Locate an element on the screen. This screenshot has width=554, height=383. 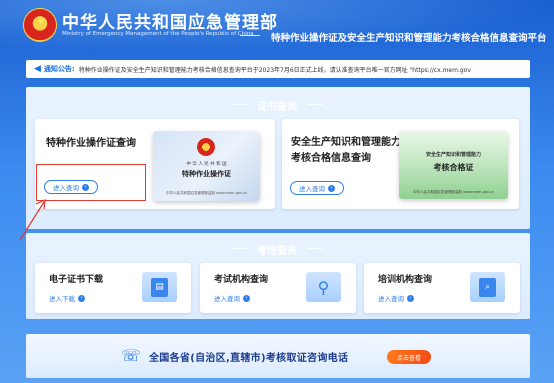
button-label: 进入查询 is located at coordinates (312, 189).